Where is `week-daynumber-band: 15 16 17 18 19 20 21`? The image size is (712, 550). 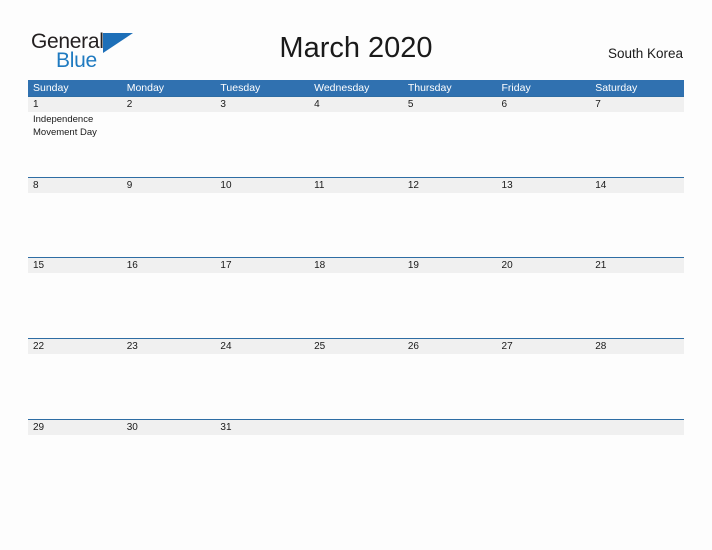 week-daynumber-band: 15 16 17 18 19 20 21 is located at coordinates (356, 266).